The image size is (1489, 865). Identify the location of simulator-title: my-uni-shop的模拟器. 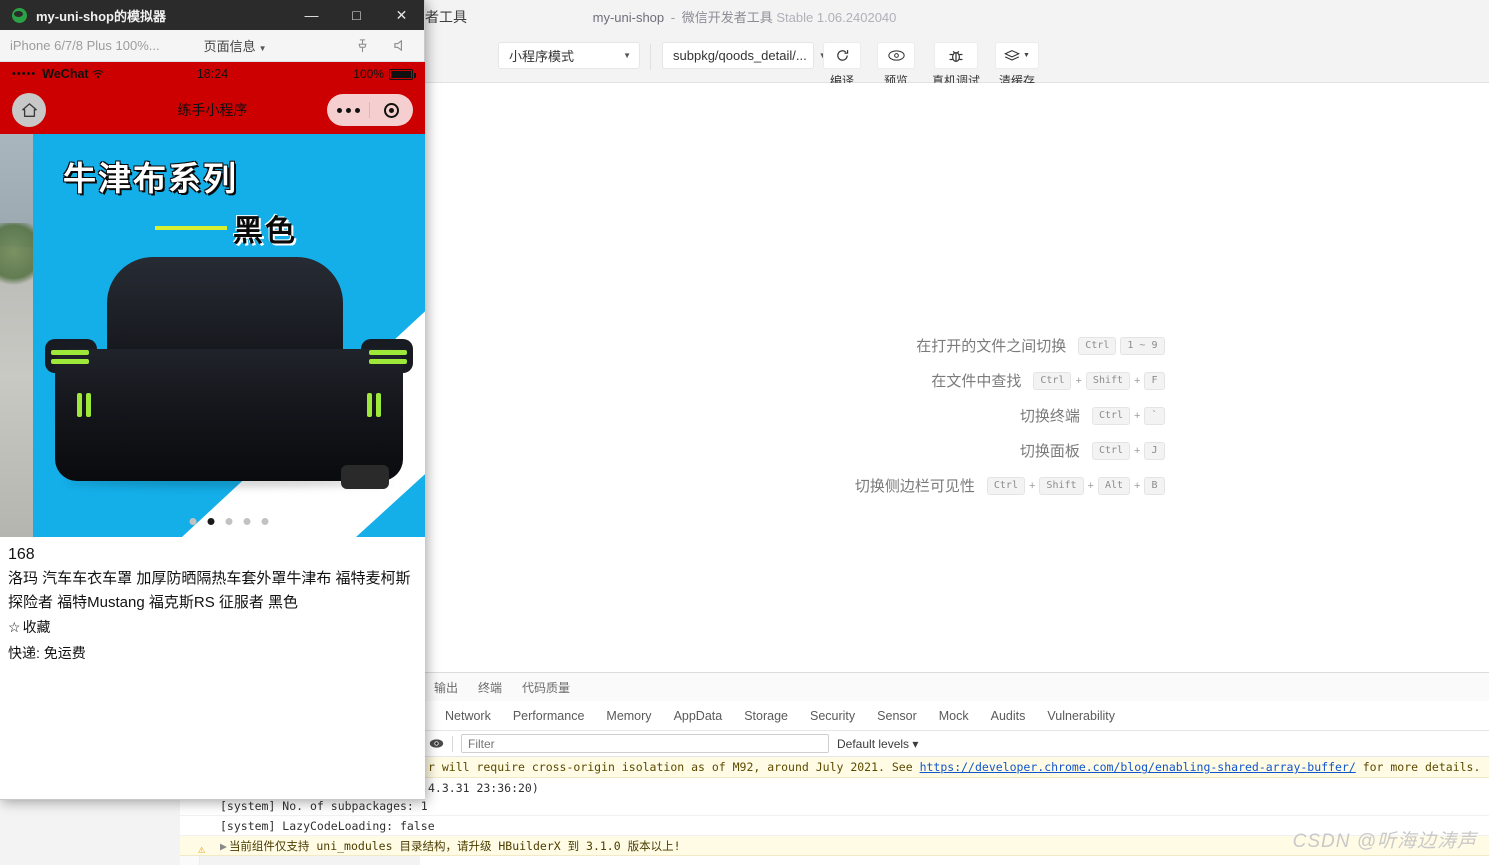
(101, 16).